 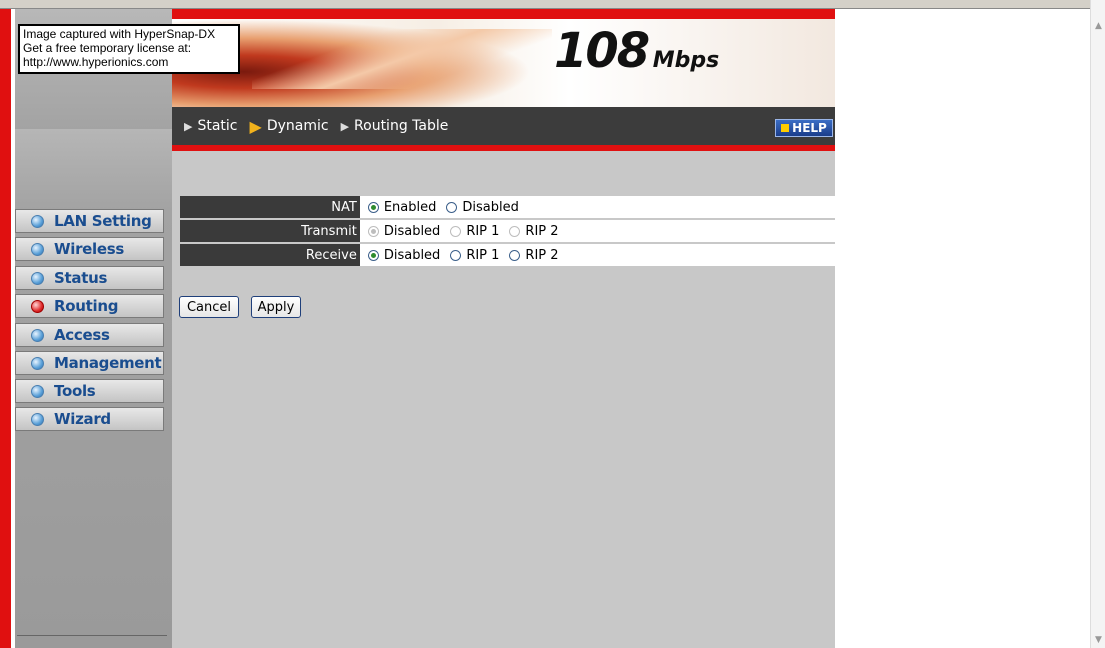 I want to click on sidebar-item-label: Management, so click(x=108, y=363).